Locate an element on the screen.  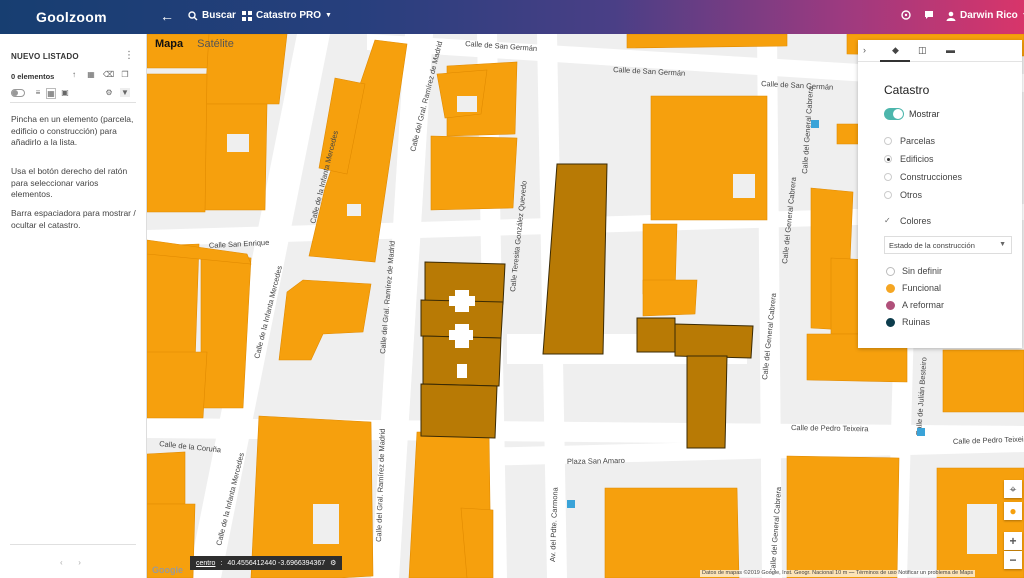
layer-label: Otros is located at coordinates (911, 195).